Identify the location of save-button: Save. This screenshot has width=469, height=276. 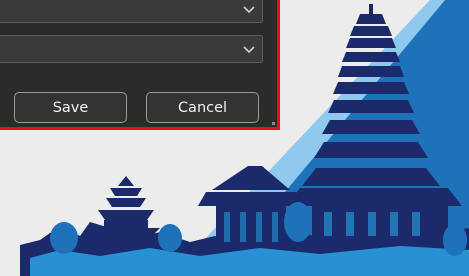
(70, 107).